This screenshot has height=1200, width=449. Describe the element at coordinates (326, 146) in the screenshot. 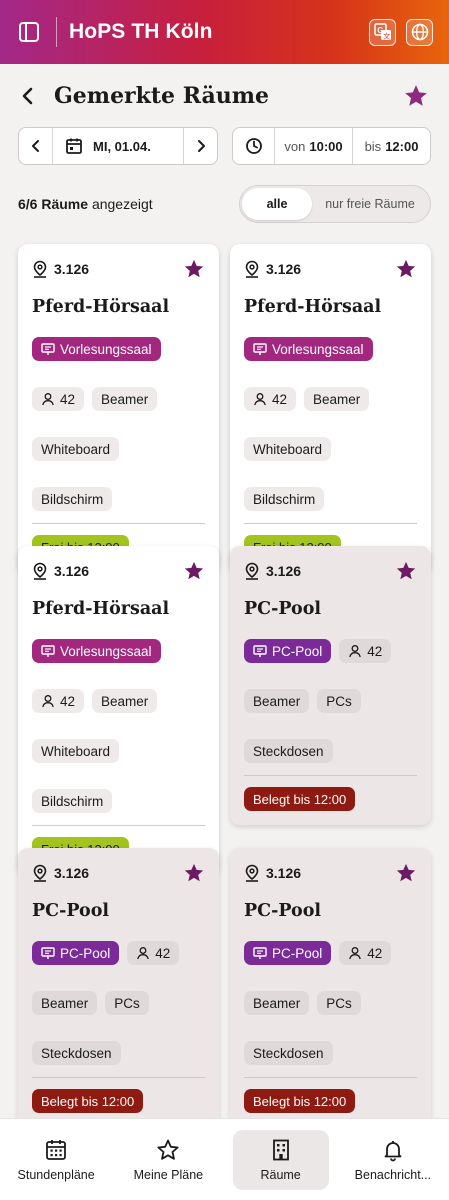

I see `start-time-value: 10:00` at that location.